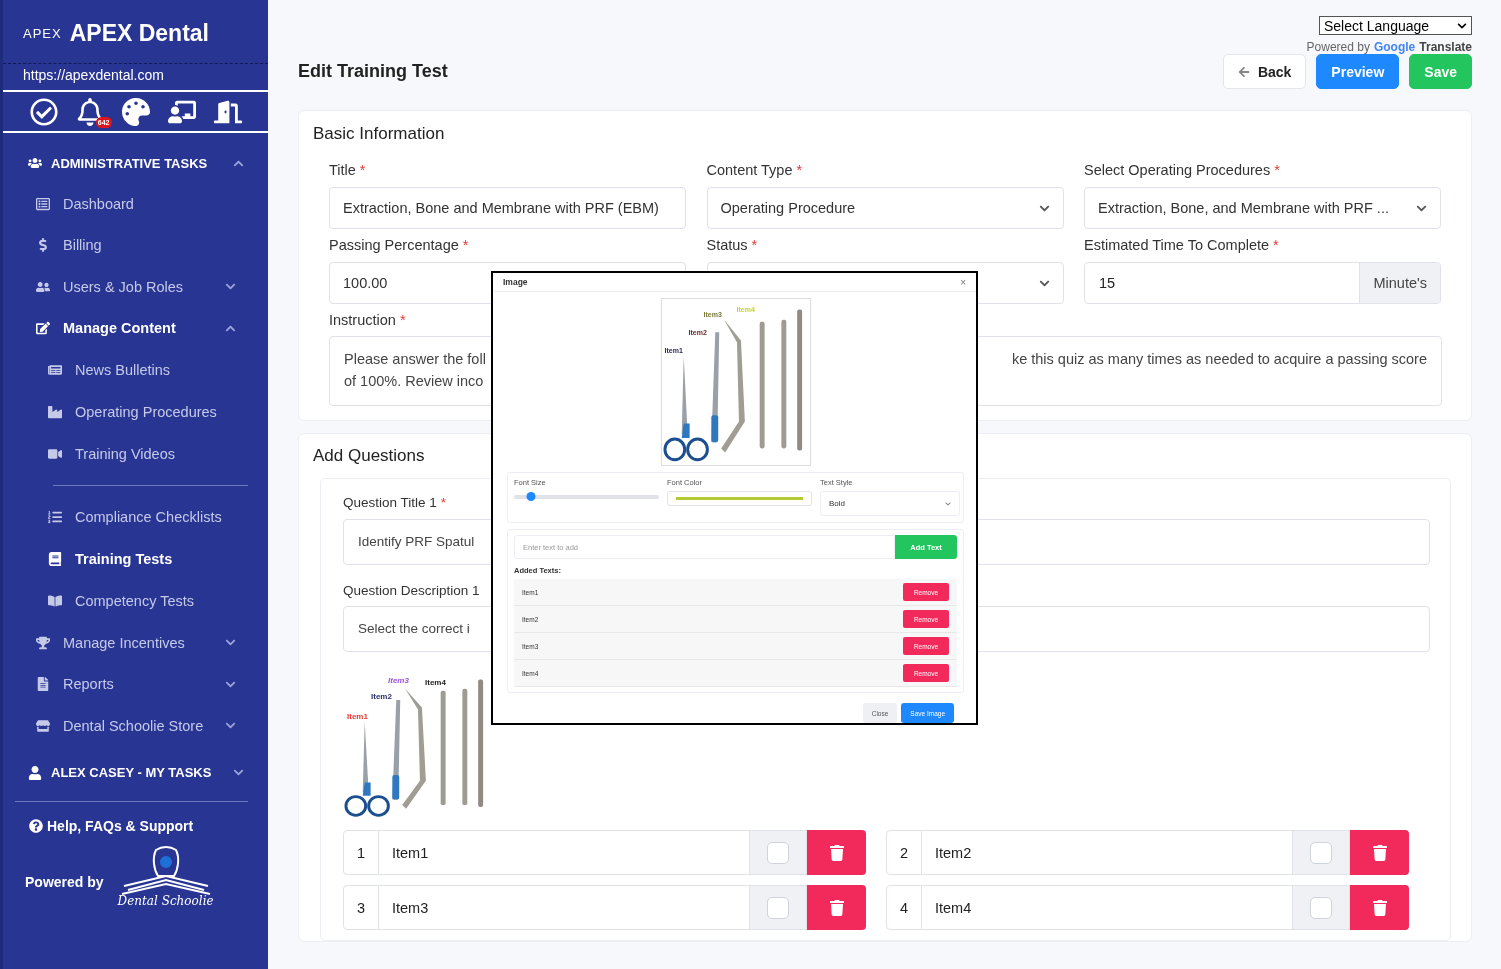 The height and width of the screenshot is (969, 1501). I want to click on exit-door-icon, so click(227, 112).